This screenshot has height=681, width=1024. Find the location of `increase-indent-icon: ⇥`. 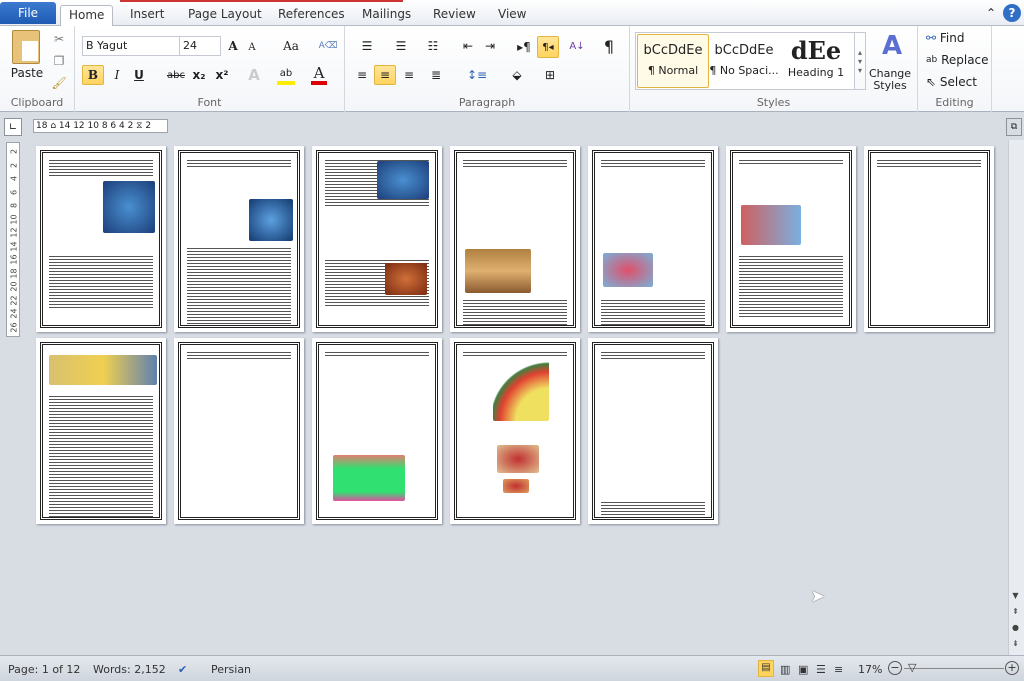

increase-indent-icon: ⇥ is located at coordinates (490, 46).